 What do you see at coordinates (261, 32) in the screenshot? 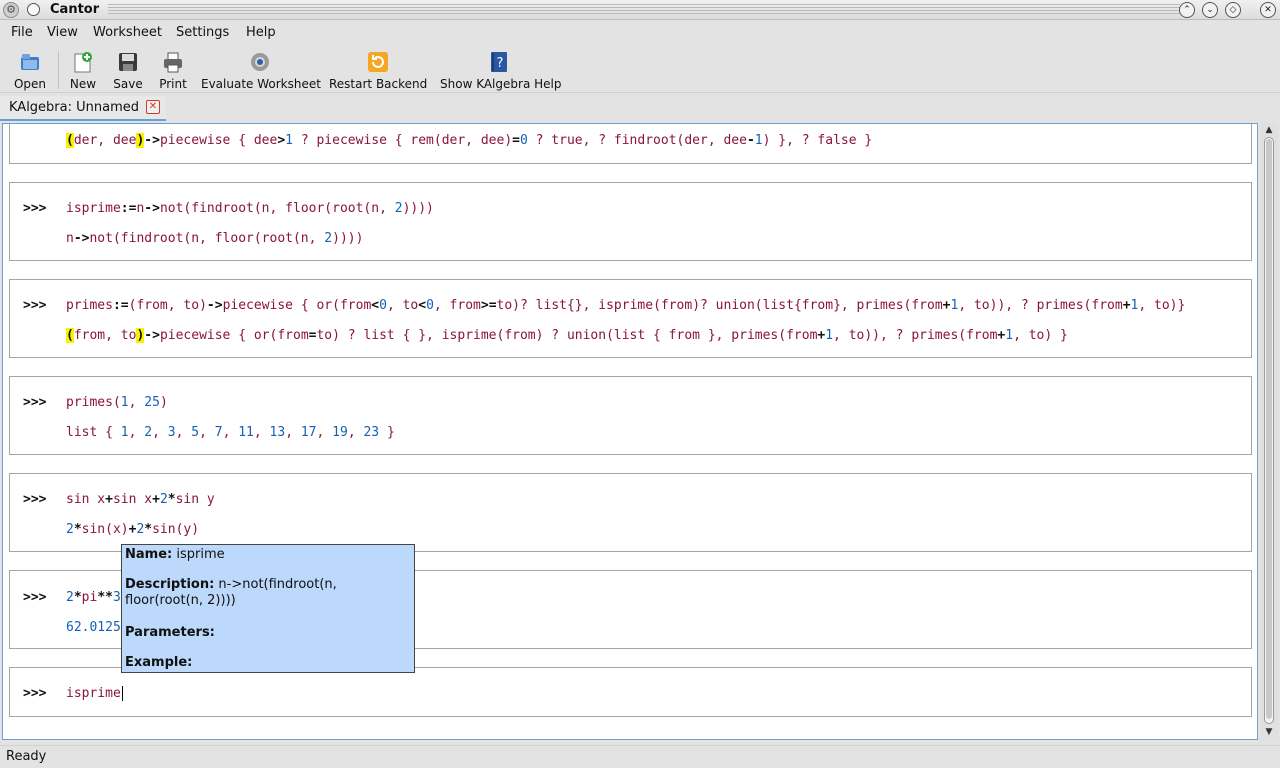
I see `menu-help: Help` at bounding box center [261, 32].